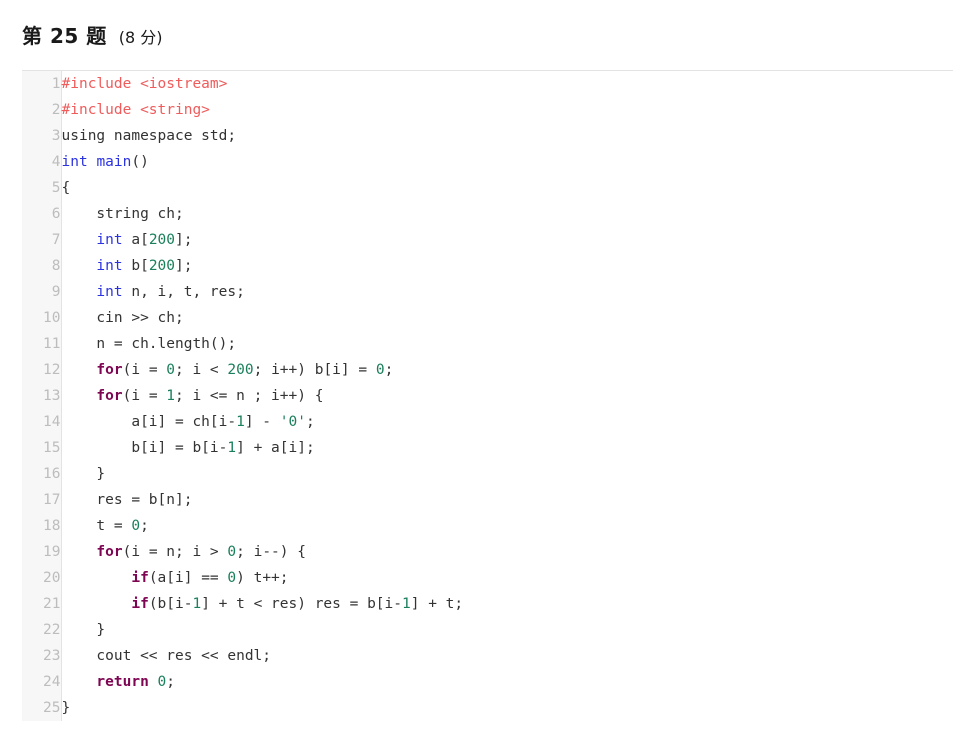 This screenshot has width=953, height=738. What do you see at coordinates (170, 604) in the screenshot?
I see `code-token-plain: (b[i-` at bounding box center [170, 604].